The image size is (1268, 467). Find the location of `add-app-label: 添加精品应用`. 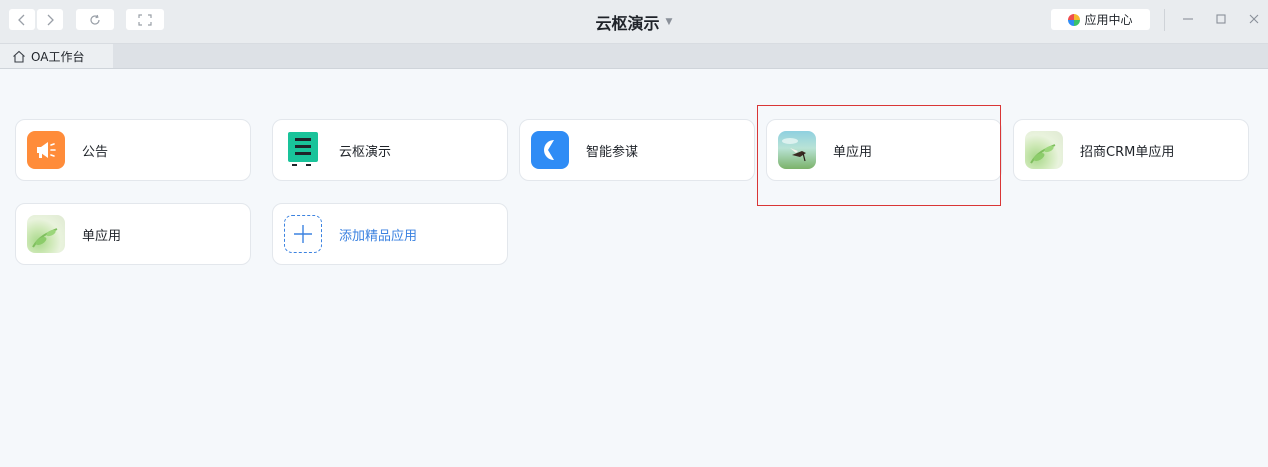

add-app-label: 添加精品应用 is located at coordinates (378, 236).